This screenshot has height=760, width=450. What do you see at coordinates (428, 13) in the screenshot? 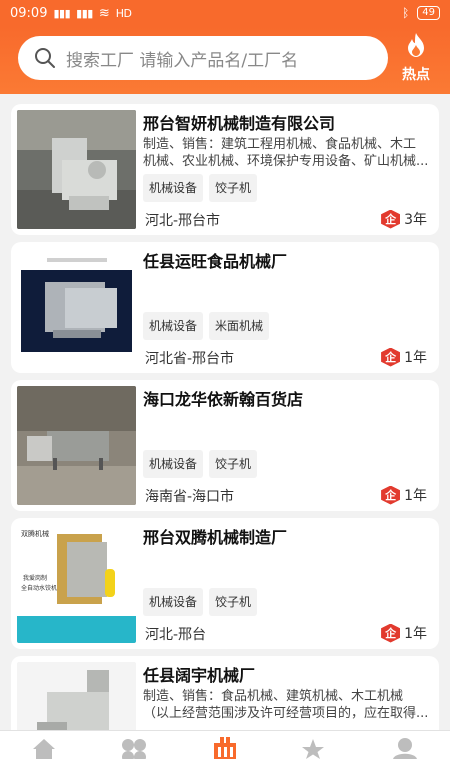
I see `battery-indicator: 49` at bounding box center [428, 13].